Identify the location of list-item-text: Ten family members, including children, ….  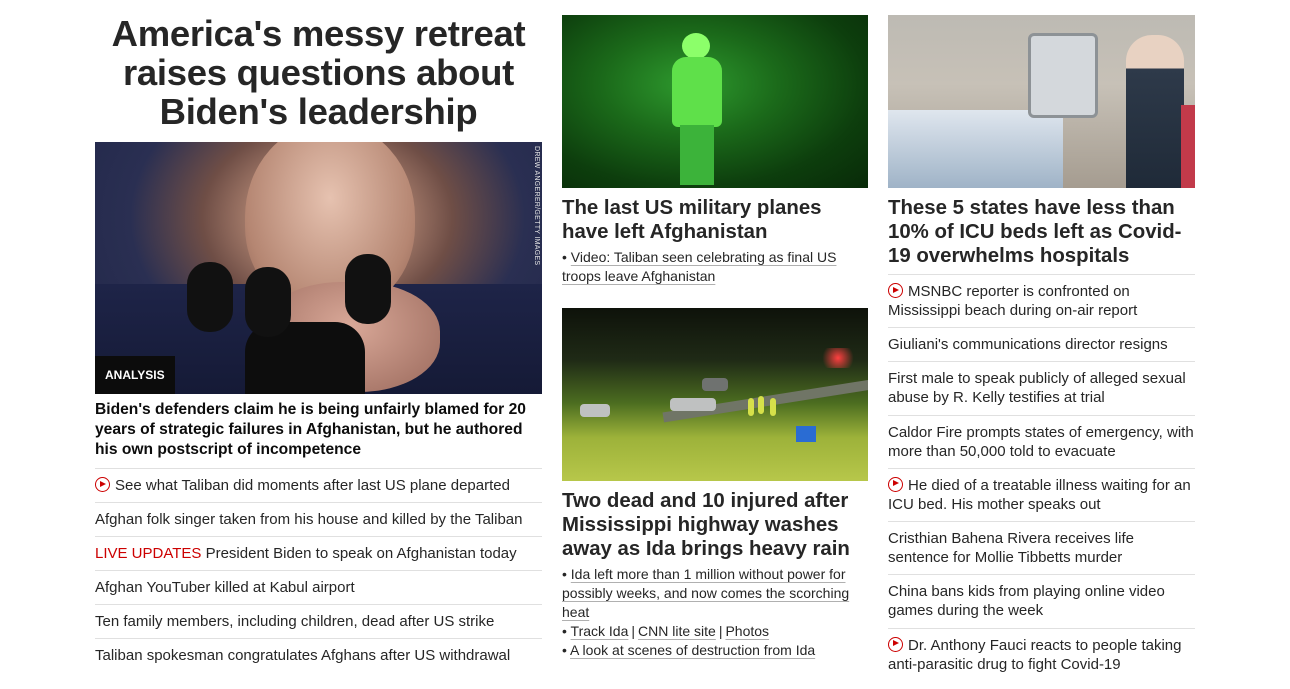
(295, 621).